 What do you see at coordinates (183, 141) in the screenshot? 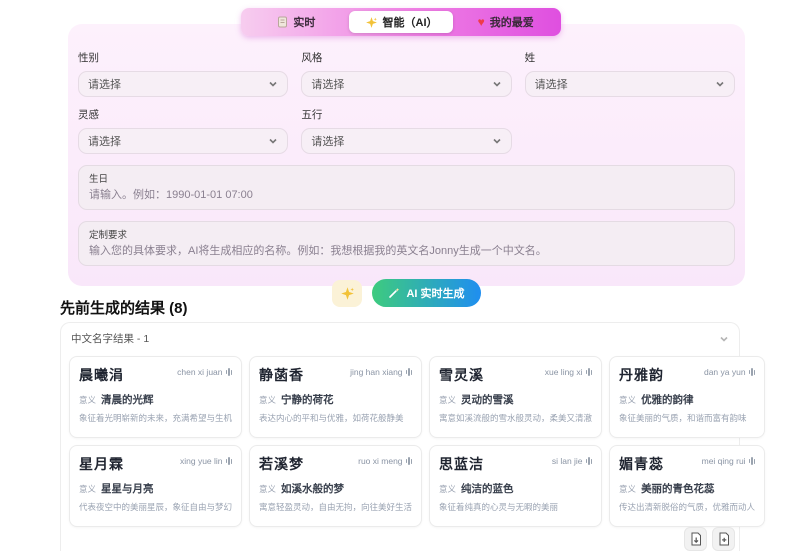
I see `inspiration-select: 请选择` at bounding box center [183, 141].